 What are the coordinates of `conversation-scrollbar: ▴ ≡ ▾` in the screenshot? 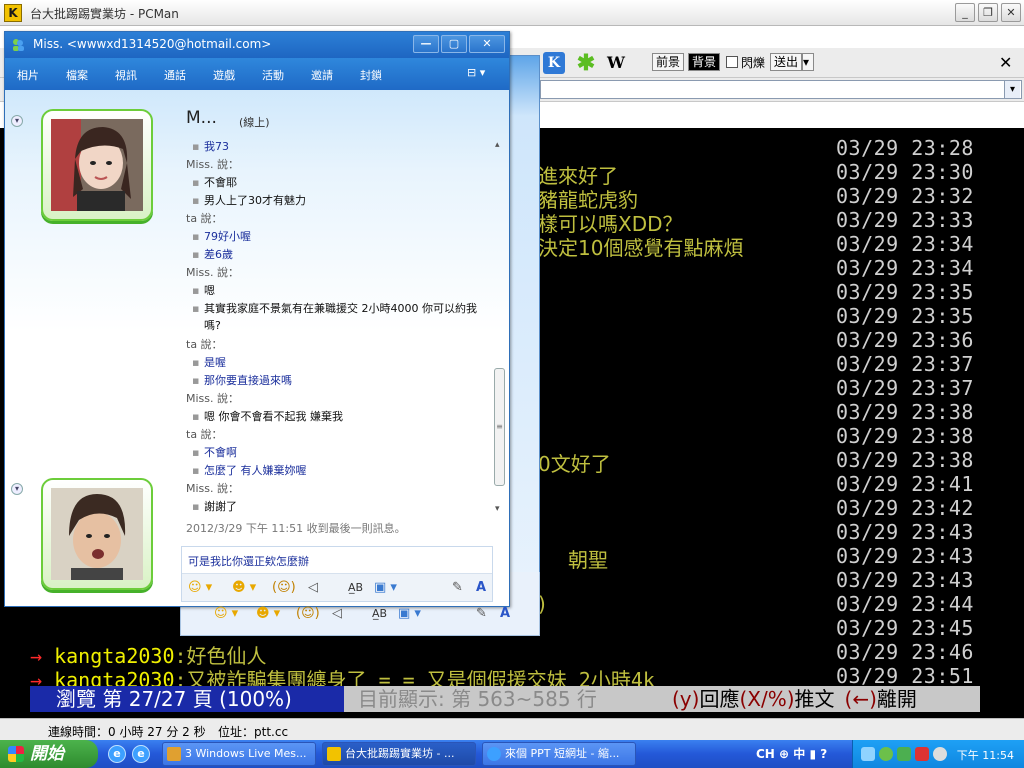 It's located at (500, 327).